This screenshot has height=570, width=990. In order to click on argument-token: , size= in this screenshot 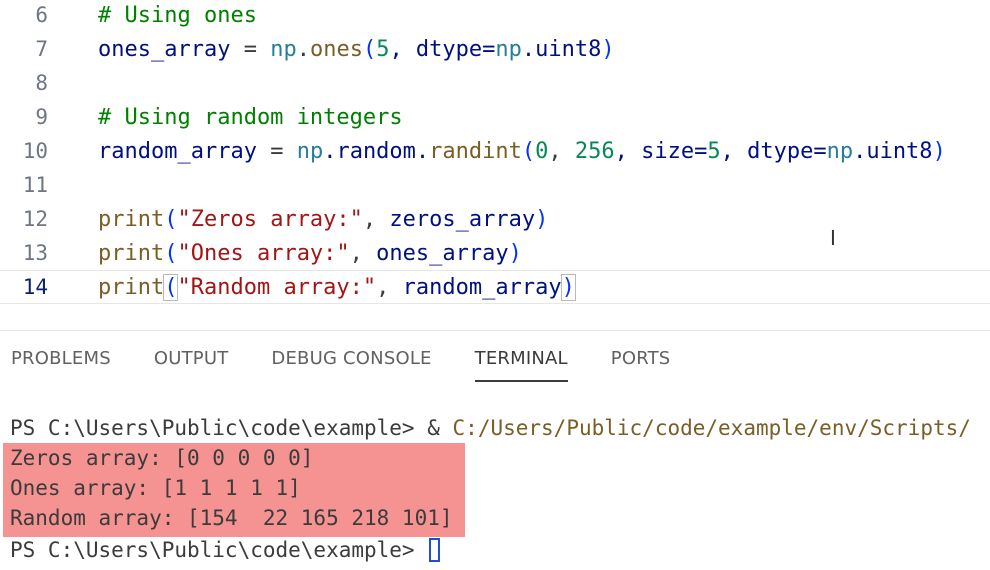, I will do `click(661, 151)`.